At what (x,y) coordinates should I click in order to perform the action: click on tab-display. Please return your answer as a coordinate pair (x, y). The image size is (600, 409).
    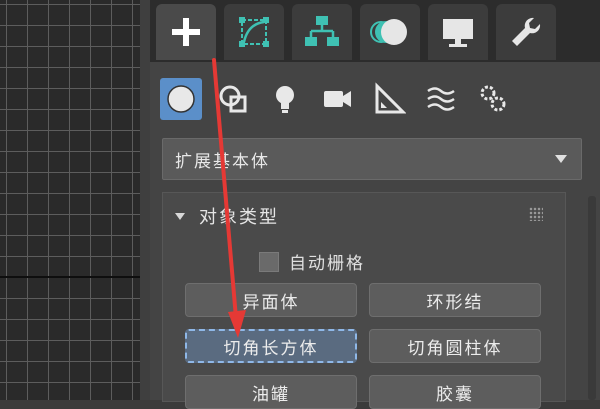
    Looking at the image, I should click on (458, 32).